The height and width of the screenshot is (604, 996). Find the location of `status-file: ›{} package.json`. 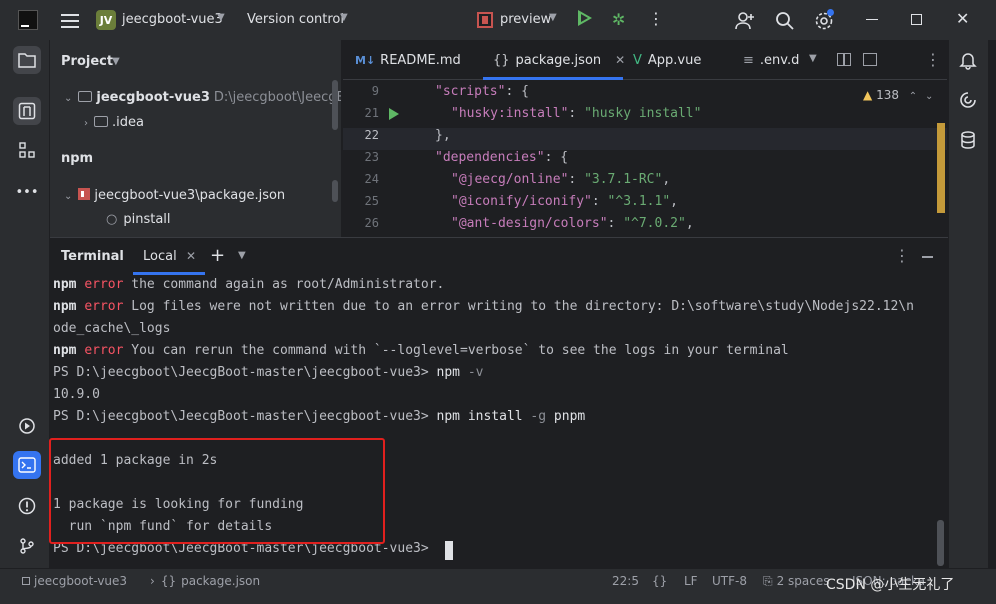

status-file: ›{} package.json is located at coordinates (205, 581).